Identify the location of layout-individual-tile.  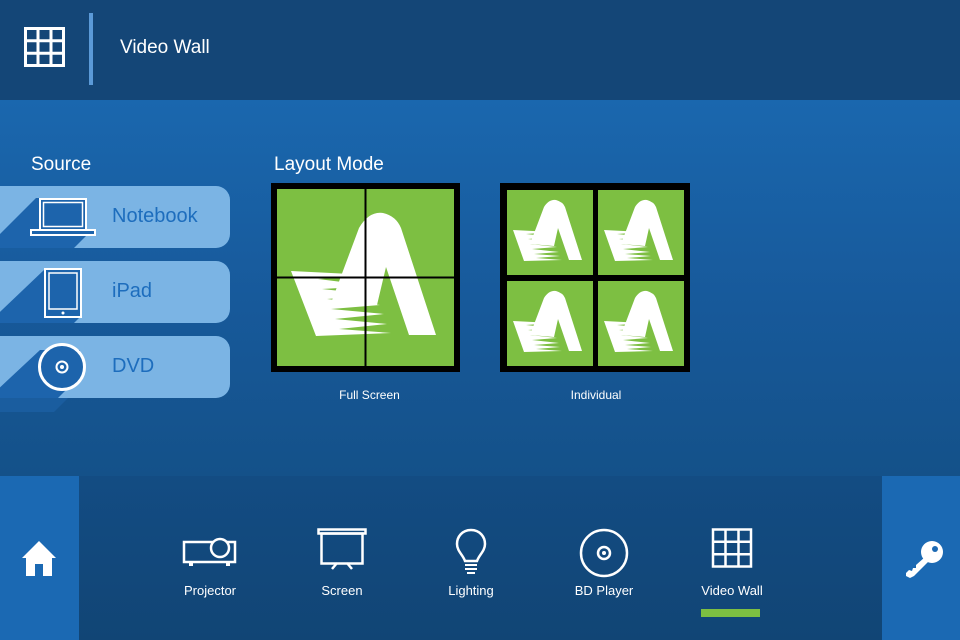
(595, 277).